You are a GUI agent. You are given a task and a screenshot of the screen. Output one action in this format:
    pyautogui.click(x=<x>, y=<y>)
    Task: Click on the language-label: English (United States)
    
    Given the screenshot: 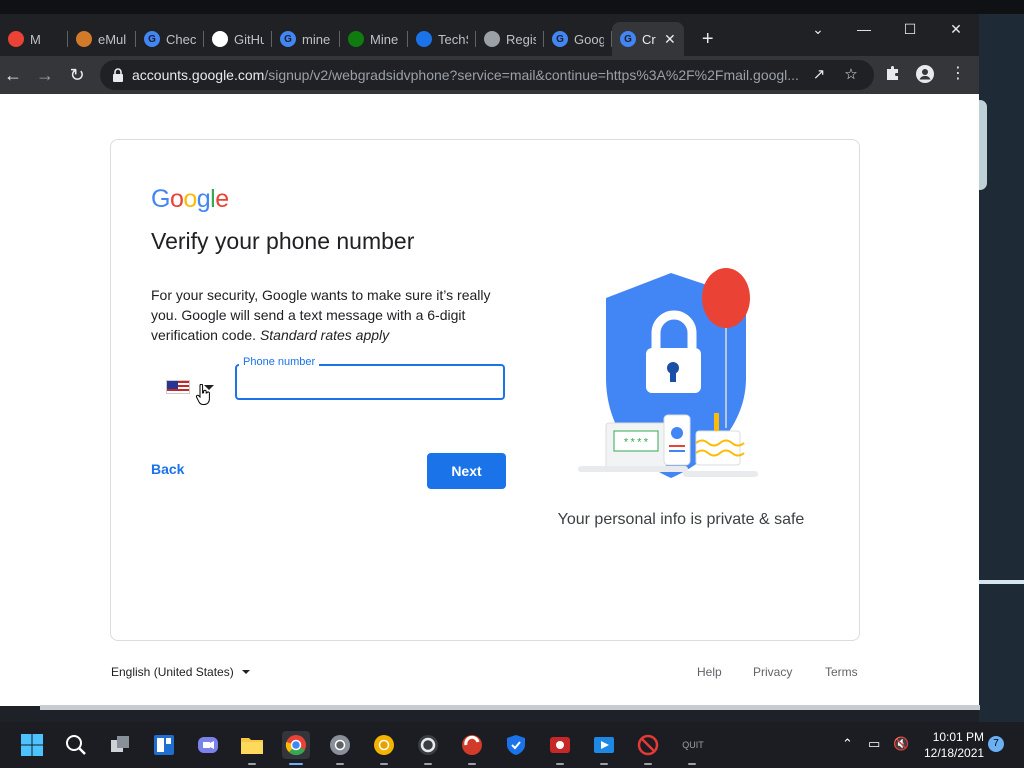 What is the action you would take?
    pyautogui.click(x=172, y=672)
    